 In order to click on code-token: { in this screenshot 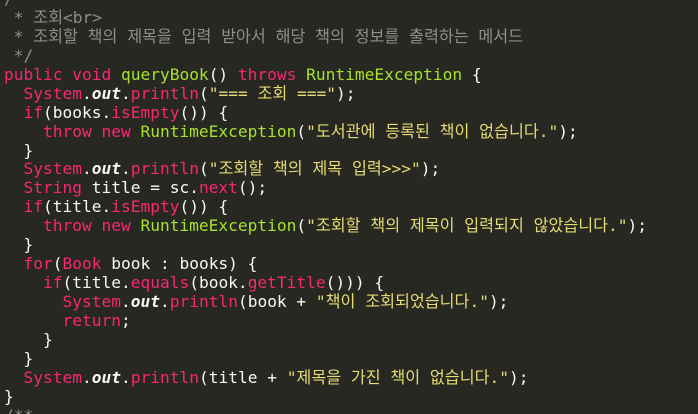, I will do `click(472, 74)`.